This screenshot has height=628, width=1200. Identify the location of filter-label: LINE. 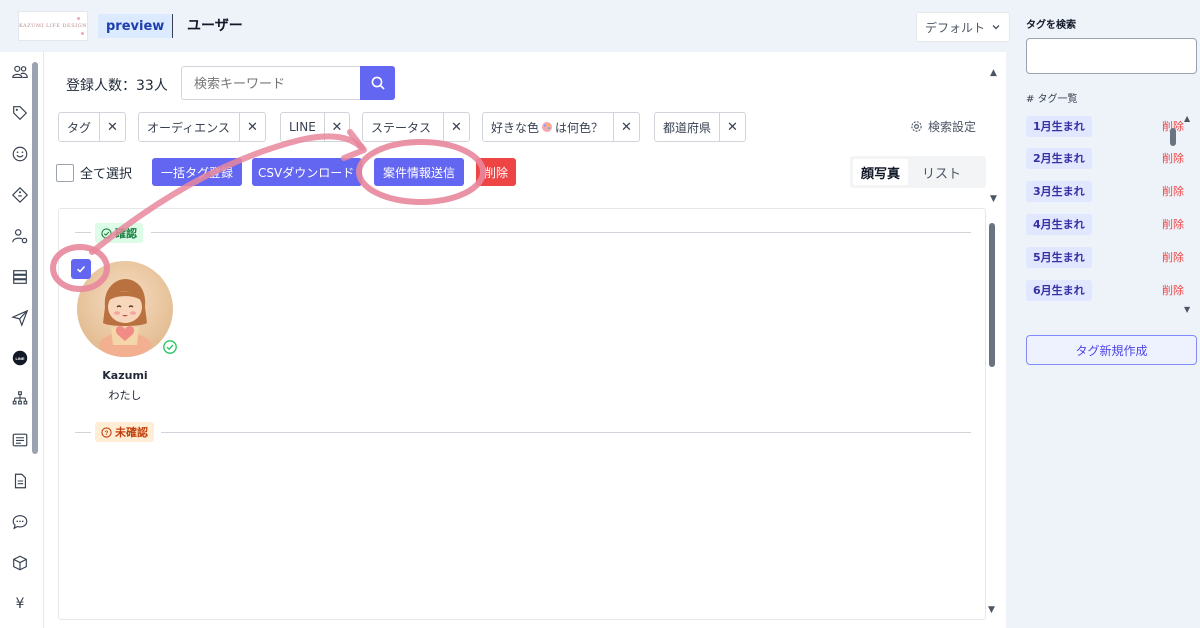
(302, 127).